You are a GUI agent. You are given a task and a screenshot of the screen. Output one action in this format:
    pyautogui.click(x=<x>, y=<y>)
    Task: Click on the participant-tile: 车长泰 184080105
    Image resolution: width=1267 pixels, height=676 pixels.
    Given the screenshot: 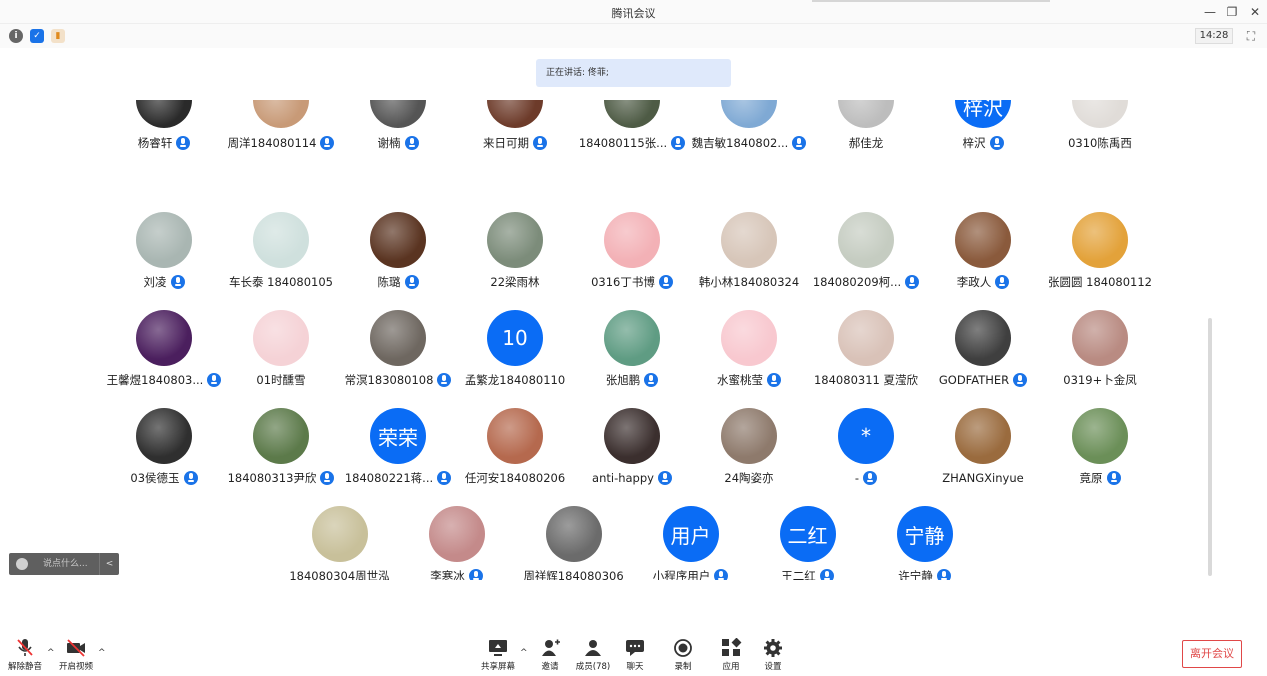 What is the action you would take?
    pyautogui.click(x=281, y=243)
    